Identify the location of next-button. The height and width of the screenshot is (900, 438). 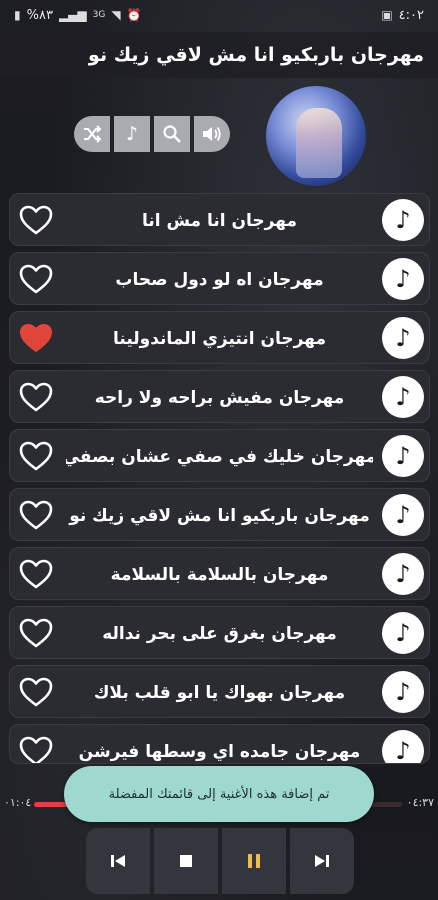
(322, 861).